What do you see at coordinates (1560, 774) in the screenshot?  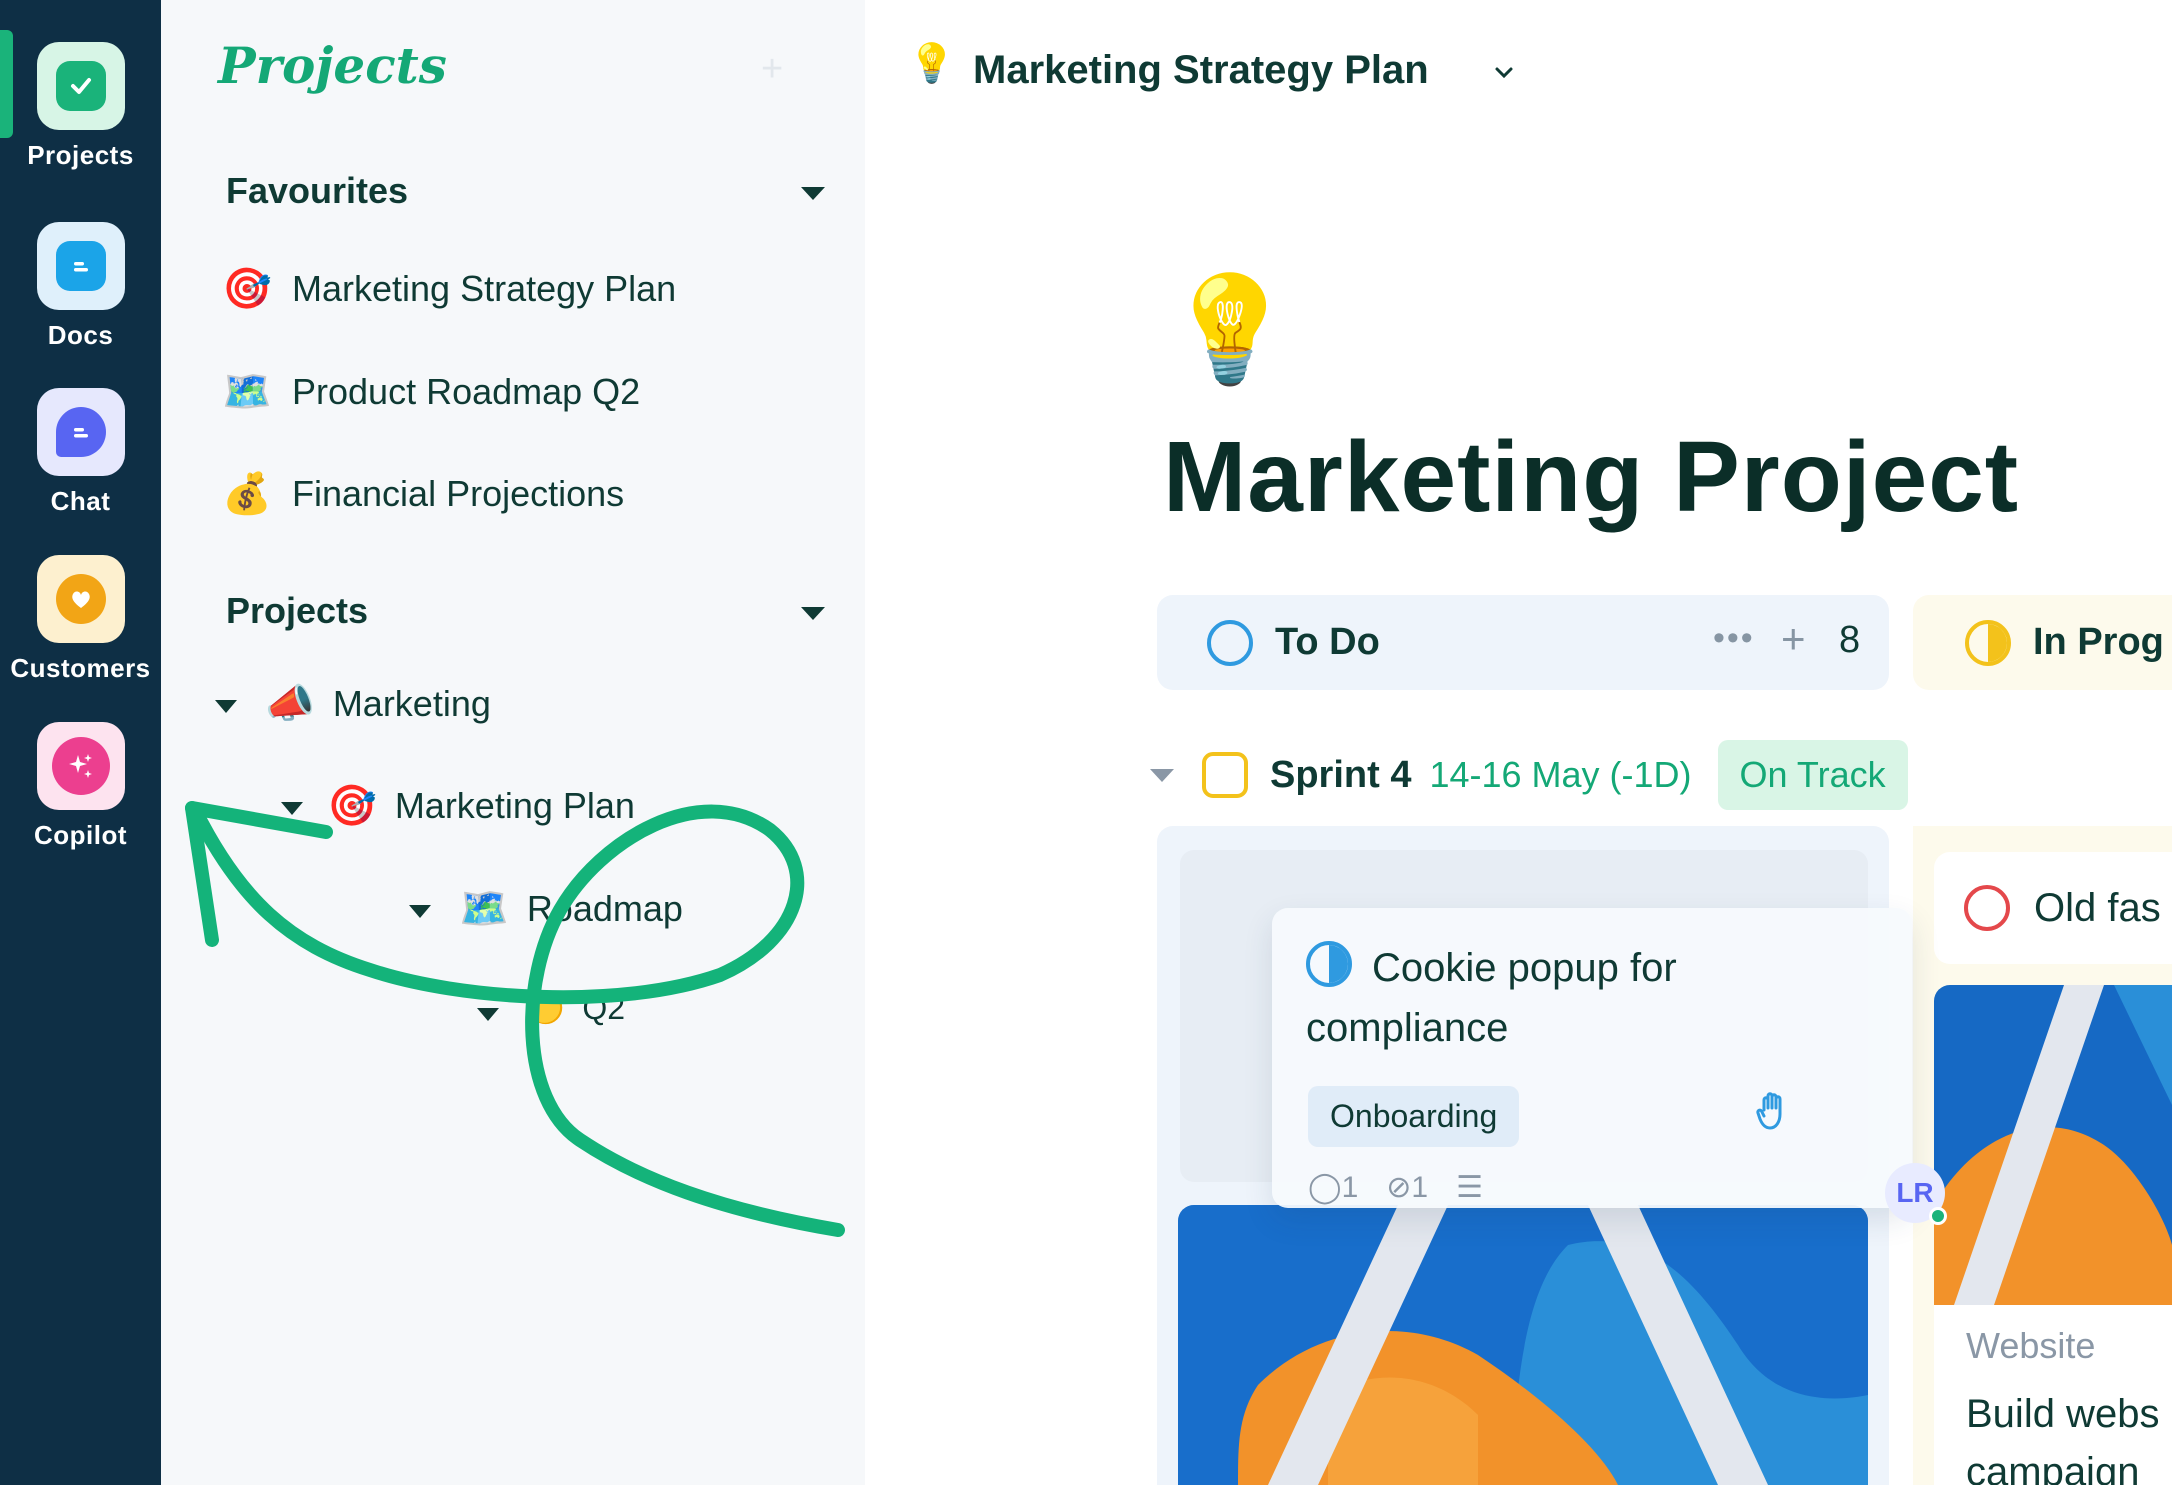 I see `sprint-dates: 14-16 May (-1D)` at bounding box center [1560, 774].